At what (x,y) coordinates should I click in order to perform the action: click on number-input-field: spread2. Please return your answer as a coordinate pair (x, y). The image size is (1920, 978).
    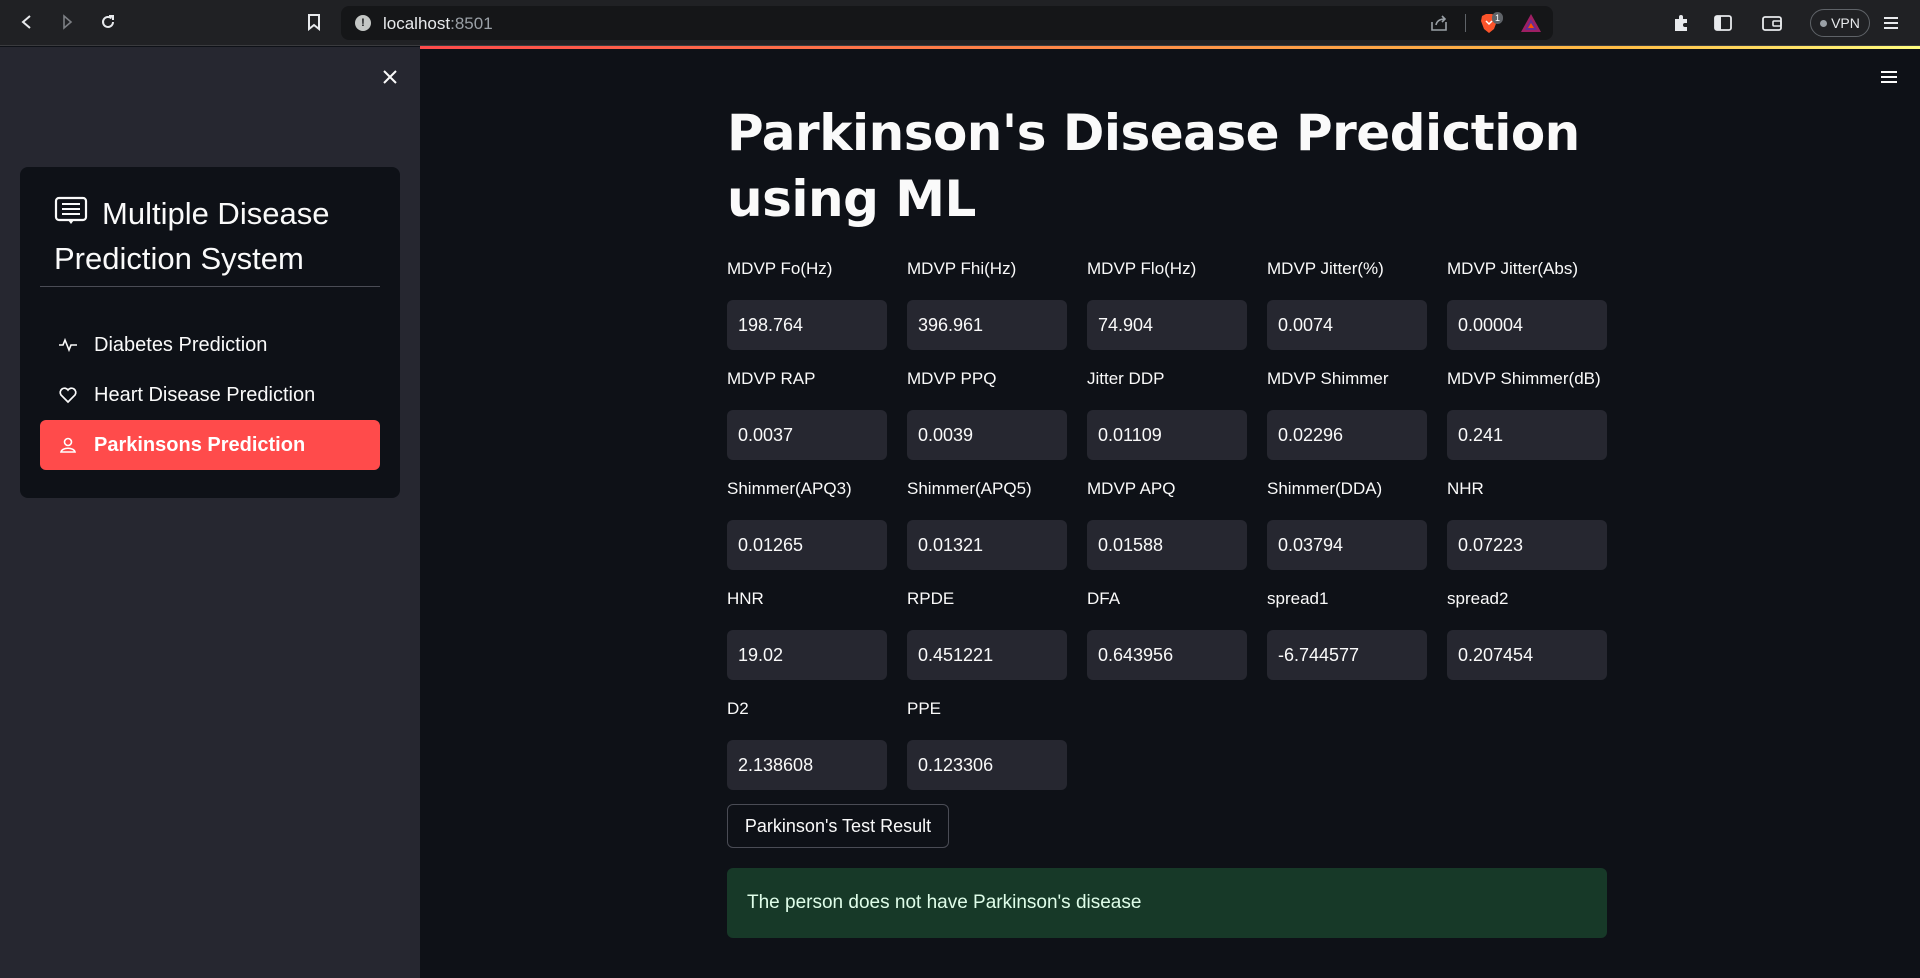
    Looking at the image, I should click on (1527, 634).